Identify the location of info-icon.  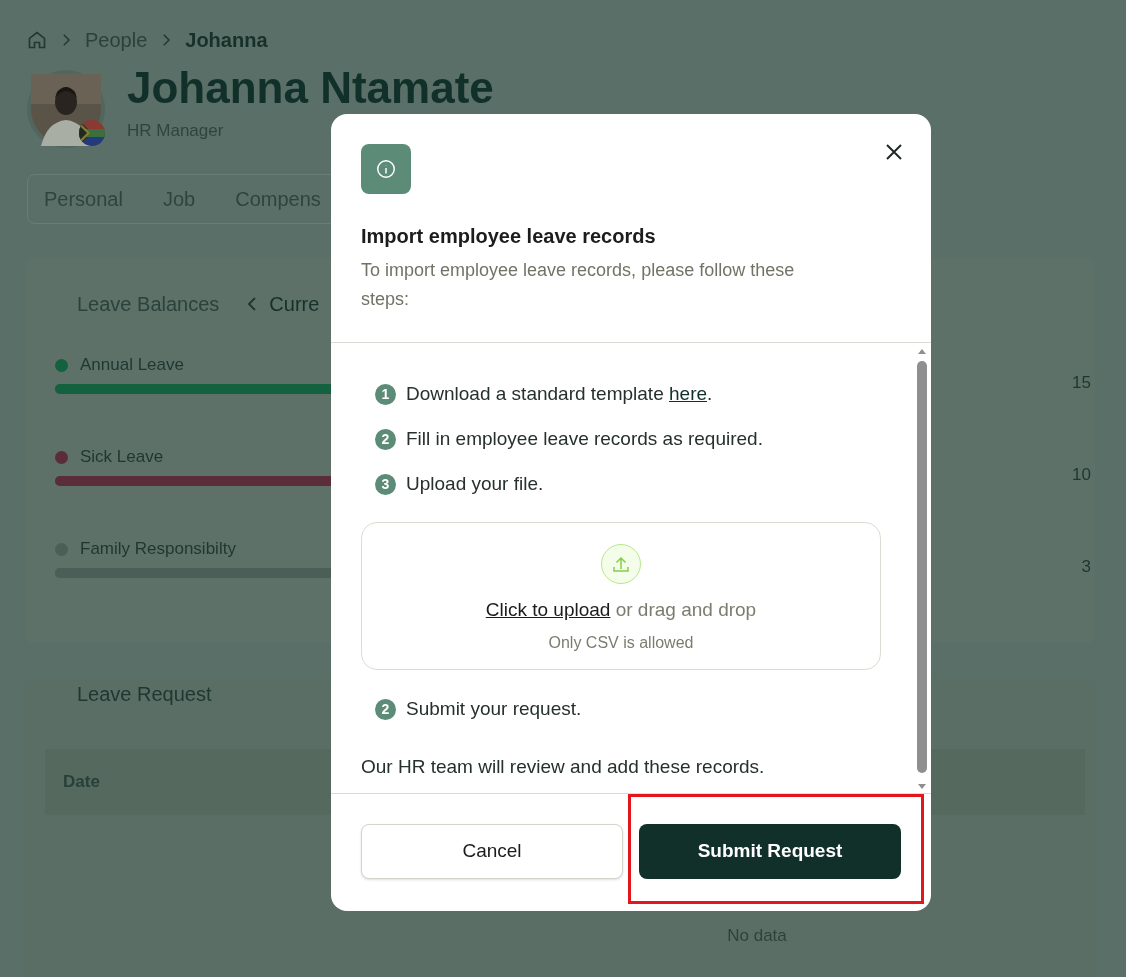
(386, 169).